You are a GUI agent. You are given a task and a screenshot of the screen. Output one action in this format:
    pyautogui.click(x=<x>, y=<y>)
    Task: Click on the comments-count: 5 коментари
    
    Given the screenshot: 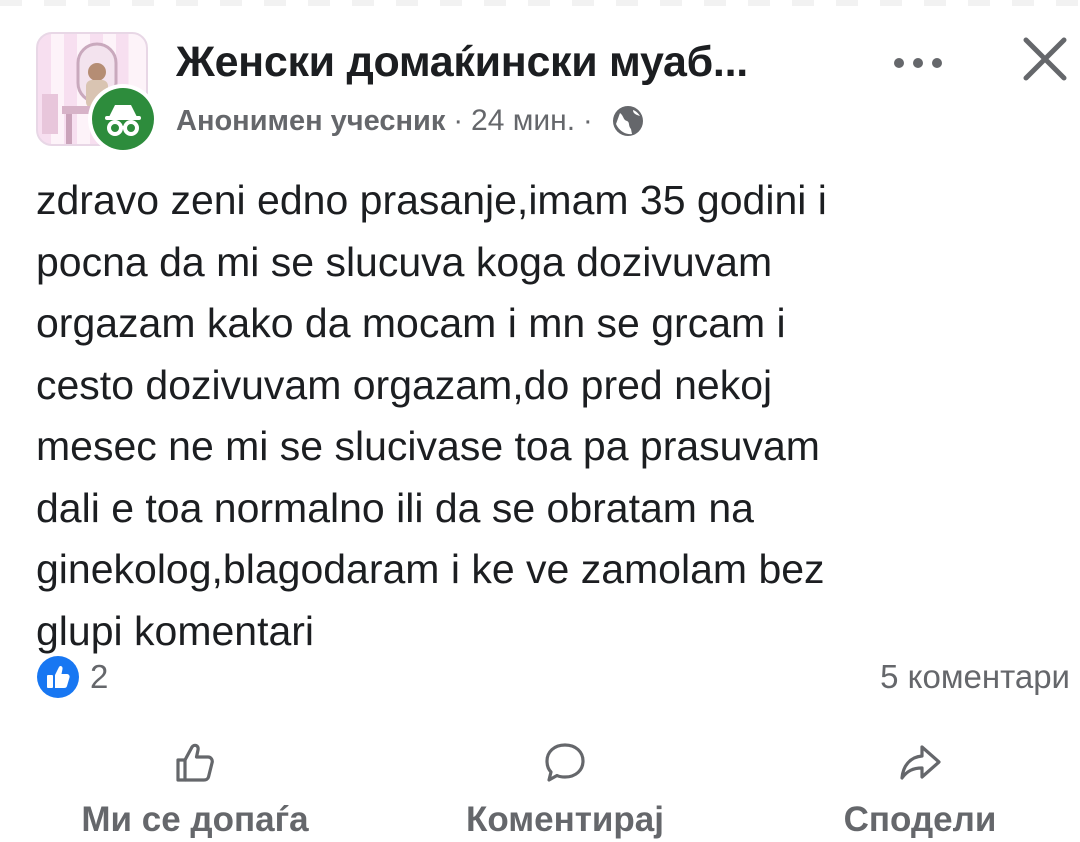 What is the action you would take?
    pyautogui.click(x=975, y=677)
    